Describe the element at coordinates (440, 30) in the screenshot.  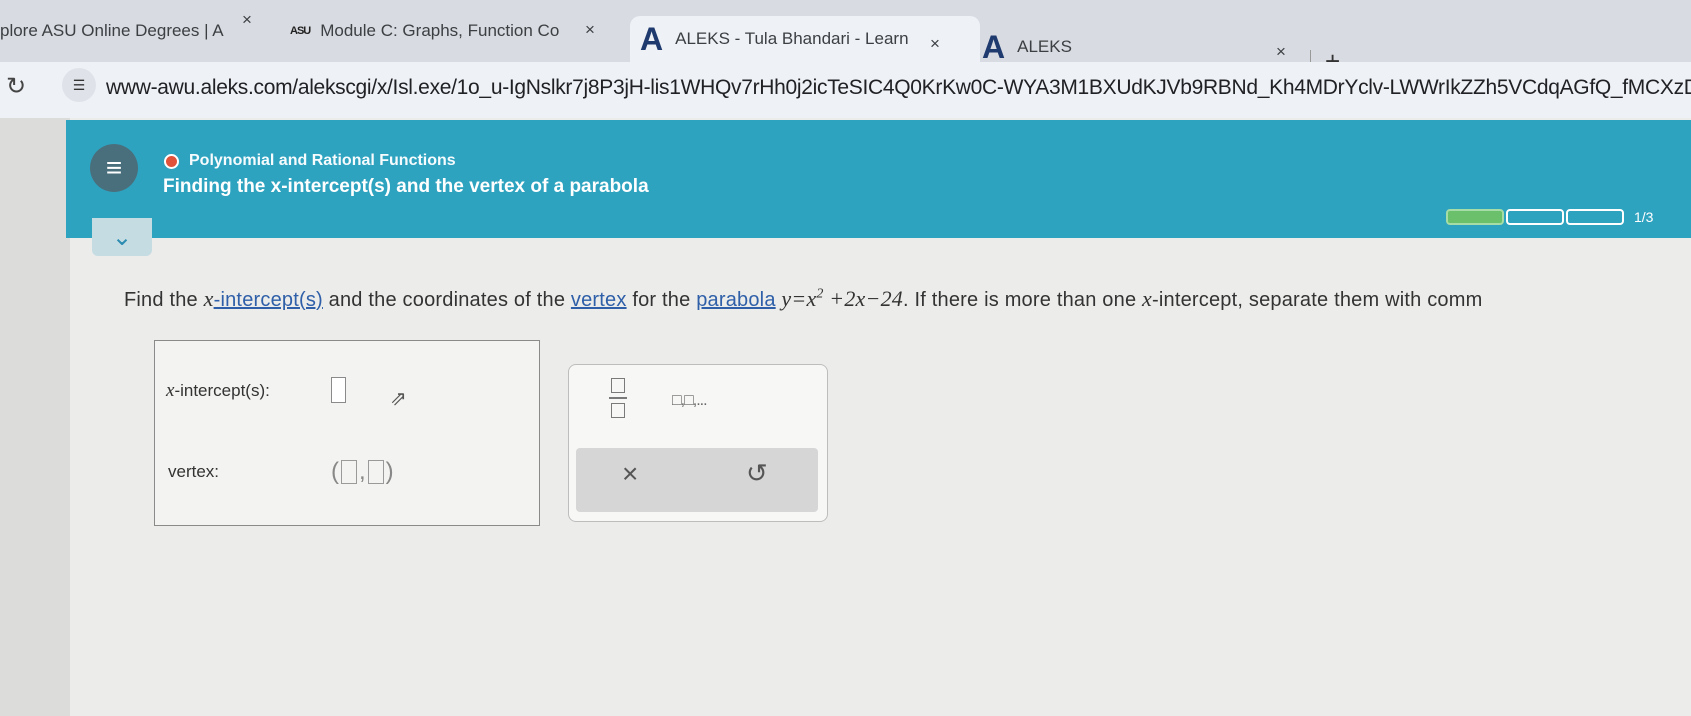
I see `tab-title: Module C: Graphs, Function Co` at that location.